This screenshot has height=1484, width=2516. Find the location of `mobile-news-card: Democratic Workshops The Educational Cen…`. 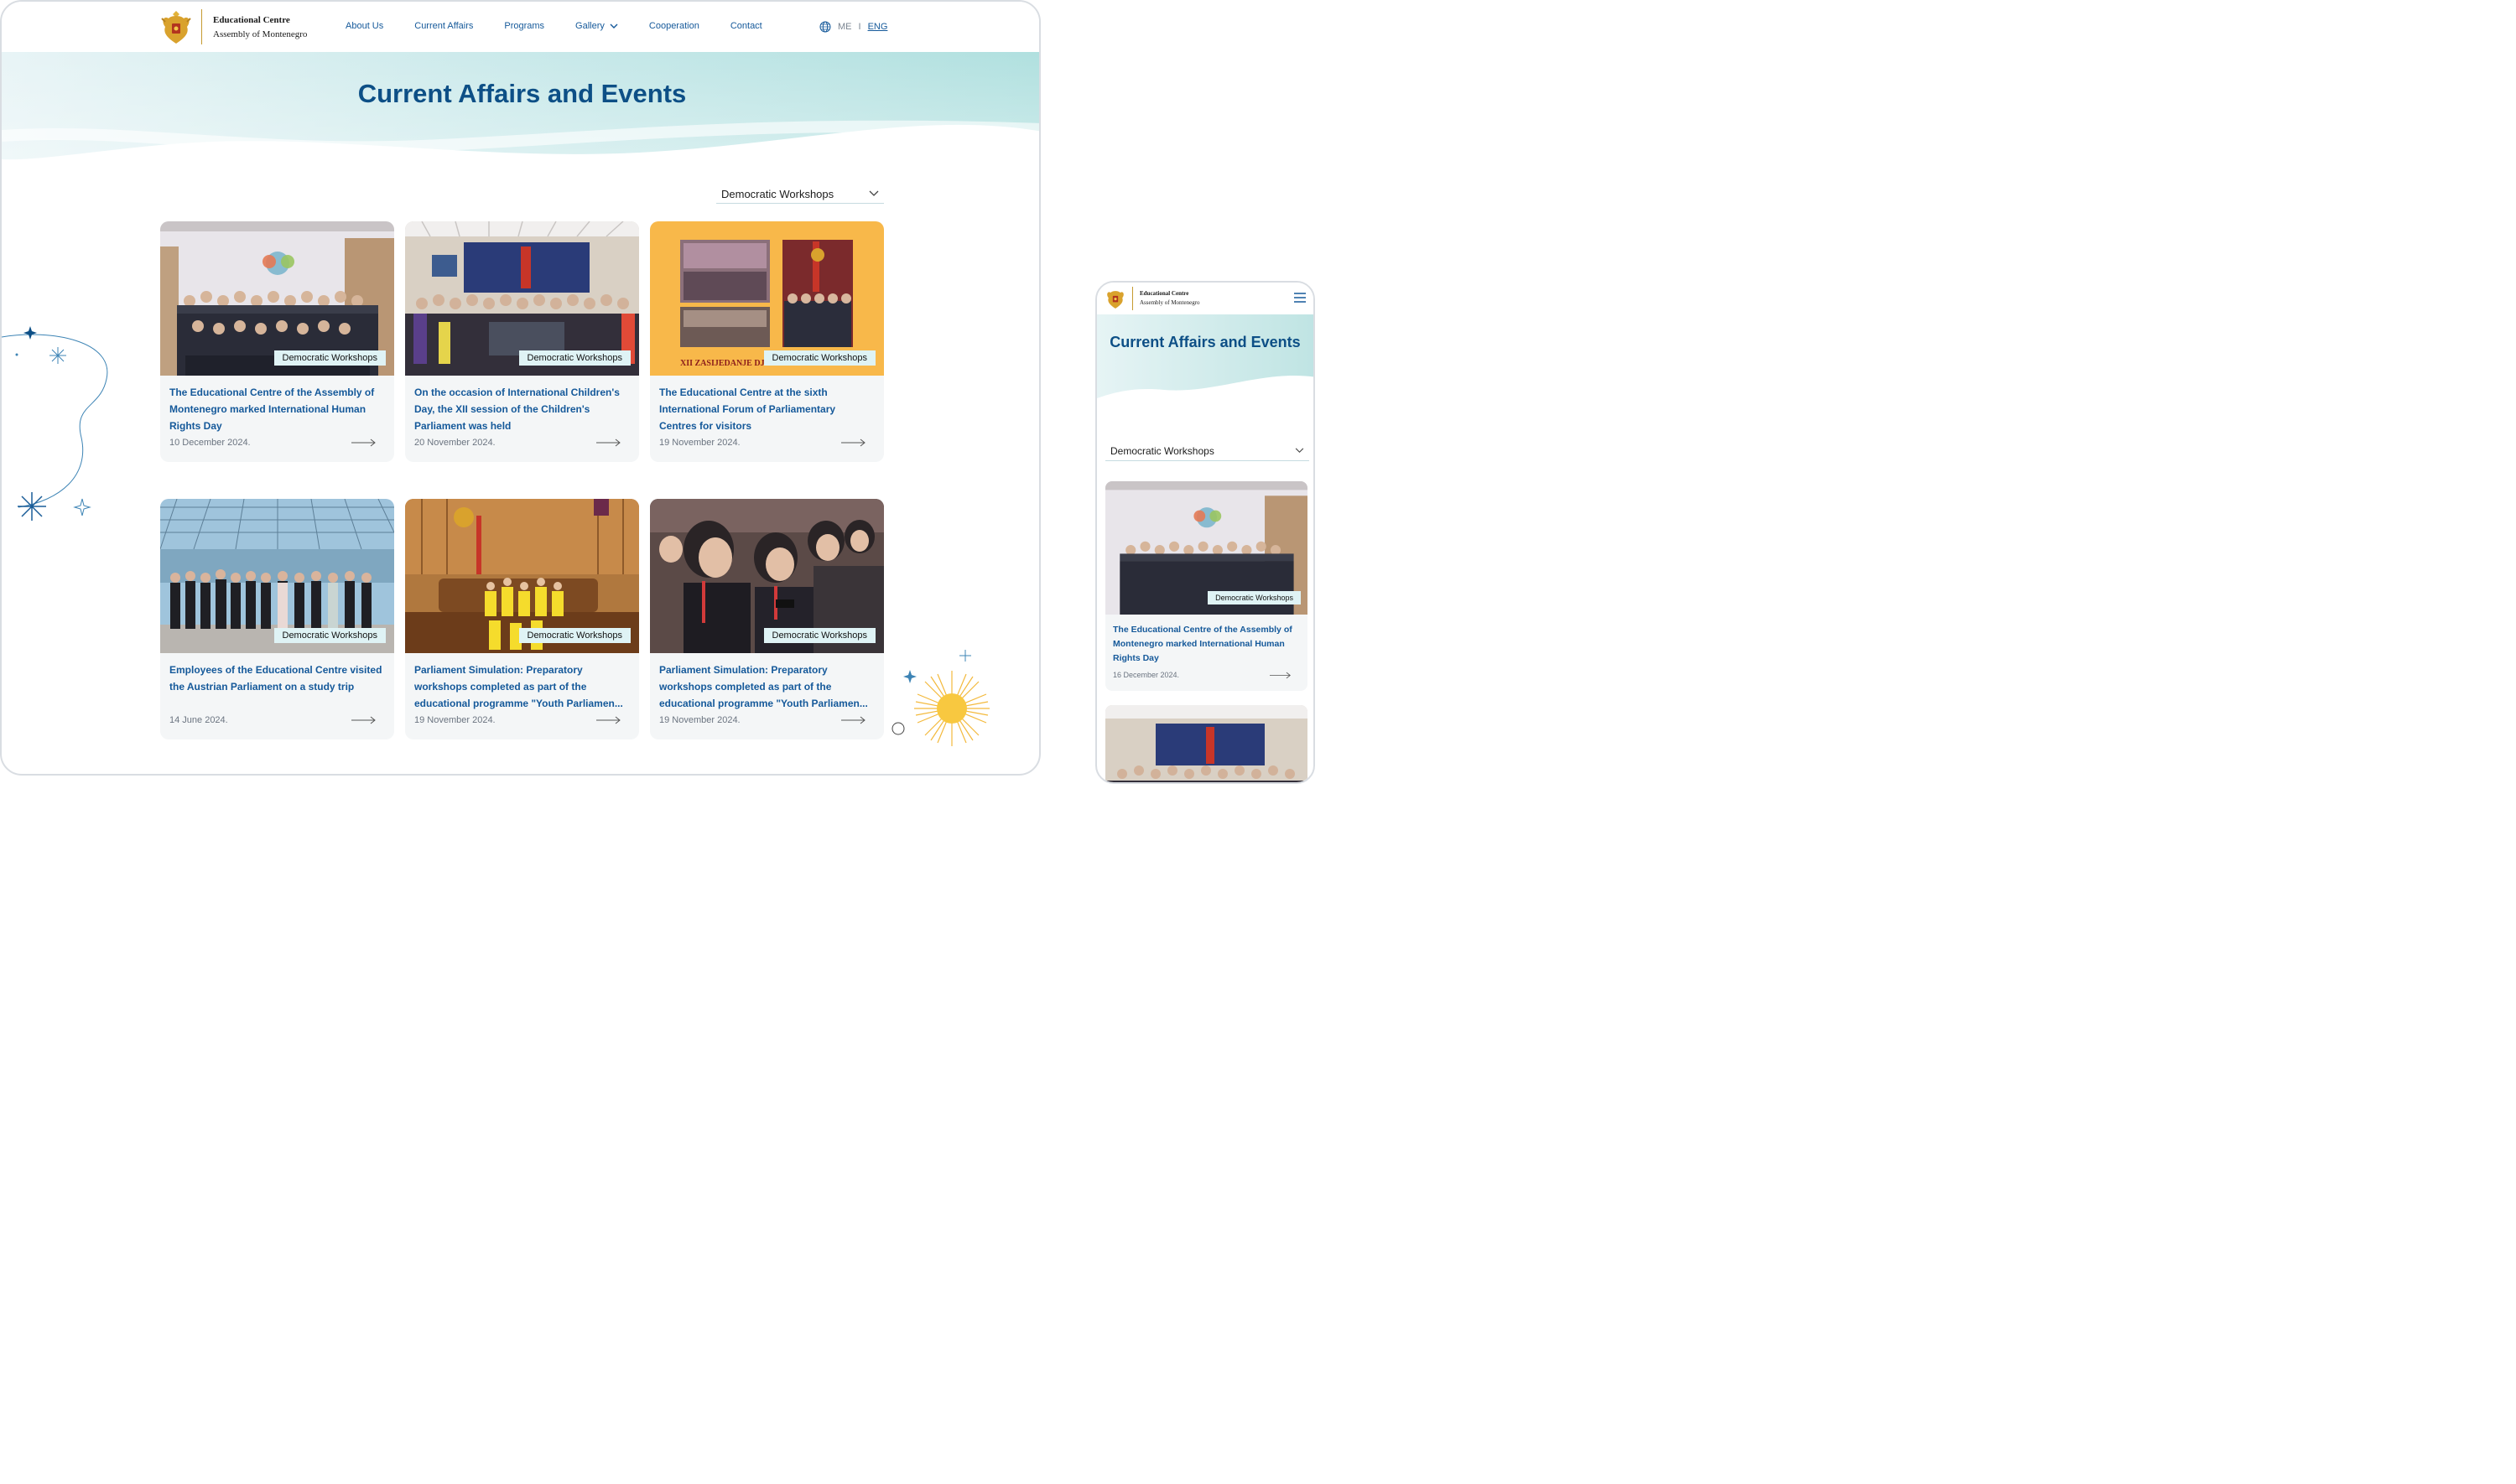

mobile-news-card: Democratic Workshops The Educational Cen… is located at coordinates (1206, 586).